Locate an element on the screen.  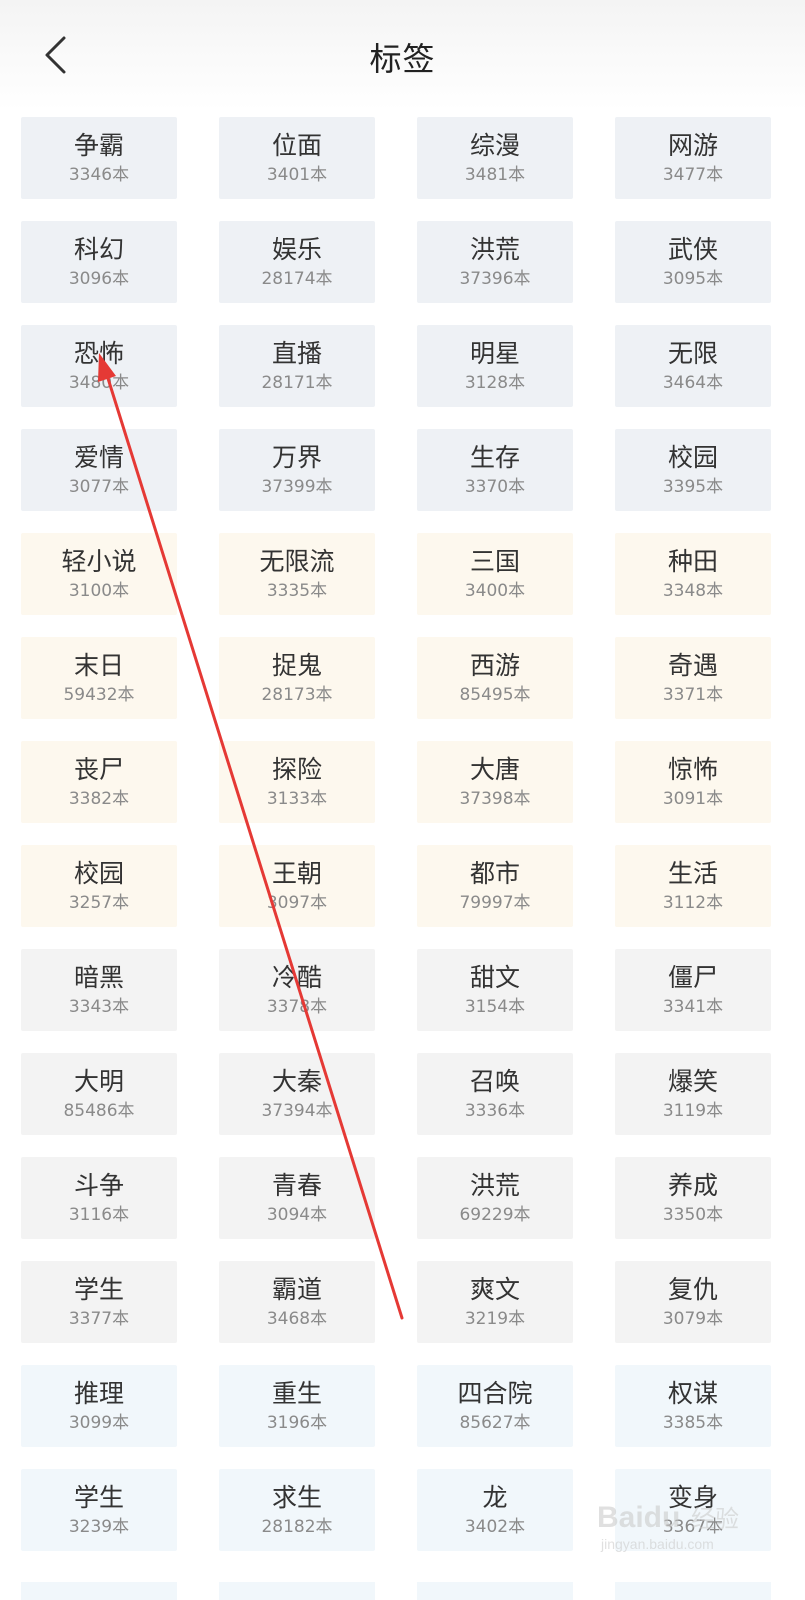
tag-name: 重生 is located at coordinates (296, 1393).